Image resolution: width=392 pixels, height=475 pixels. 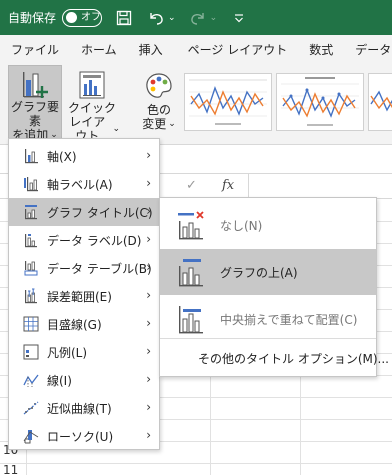 I want to click on menu-item-title-above-chart: グラフの上(A), so click(x=268, y=272).